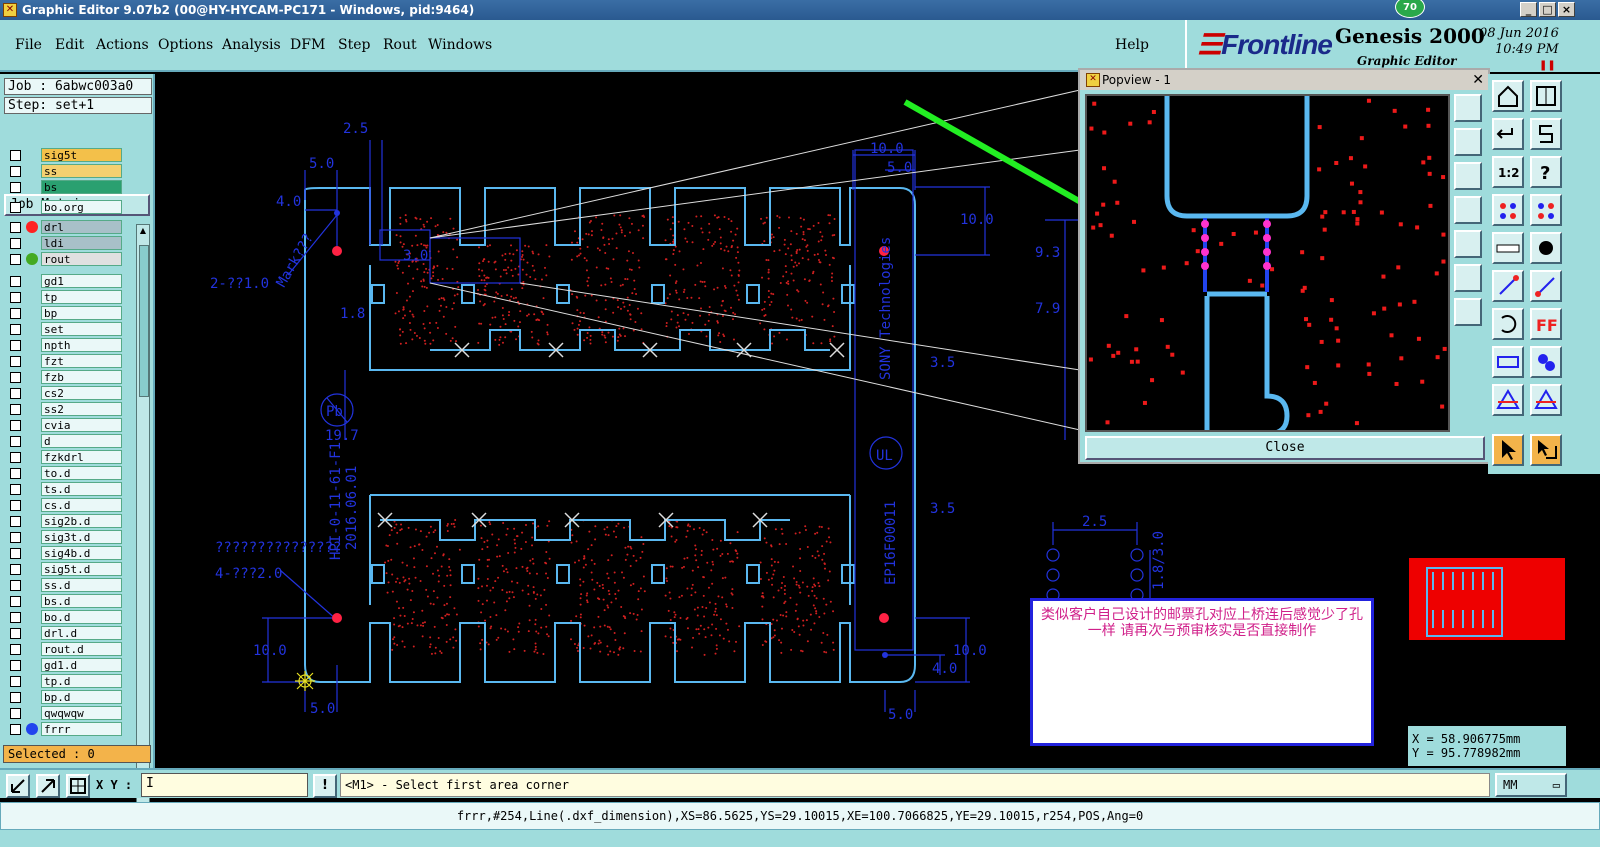 This screenshot has height=847, width=1600. What do you see at coordinates (66, 521) in the screenshot?
I see `layer-row-sig2b-d: sig2b.d` at bounding box center [66, 521].